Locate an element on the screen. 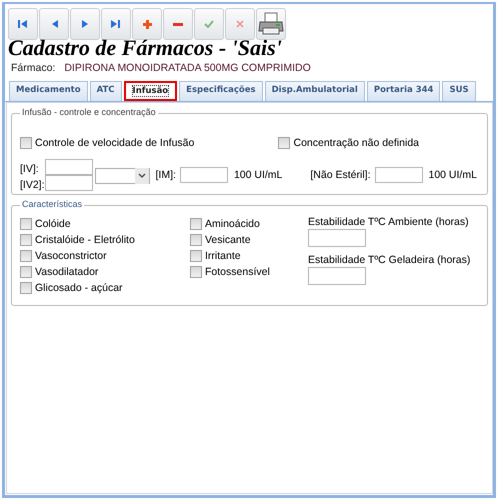 Image resolution: width=498 pixels, height=504 pixels. page-title: Cadastro de Fármacos - 'Sais' is located at coordinates (145, 48).